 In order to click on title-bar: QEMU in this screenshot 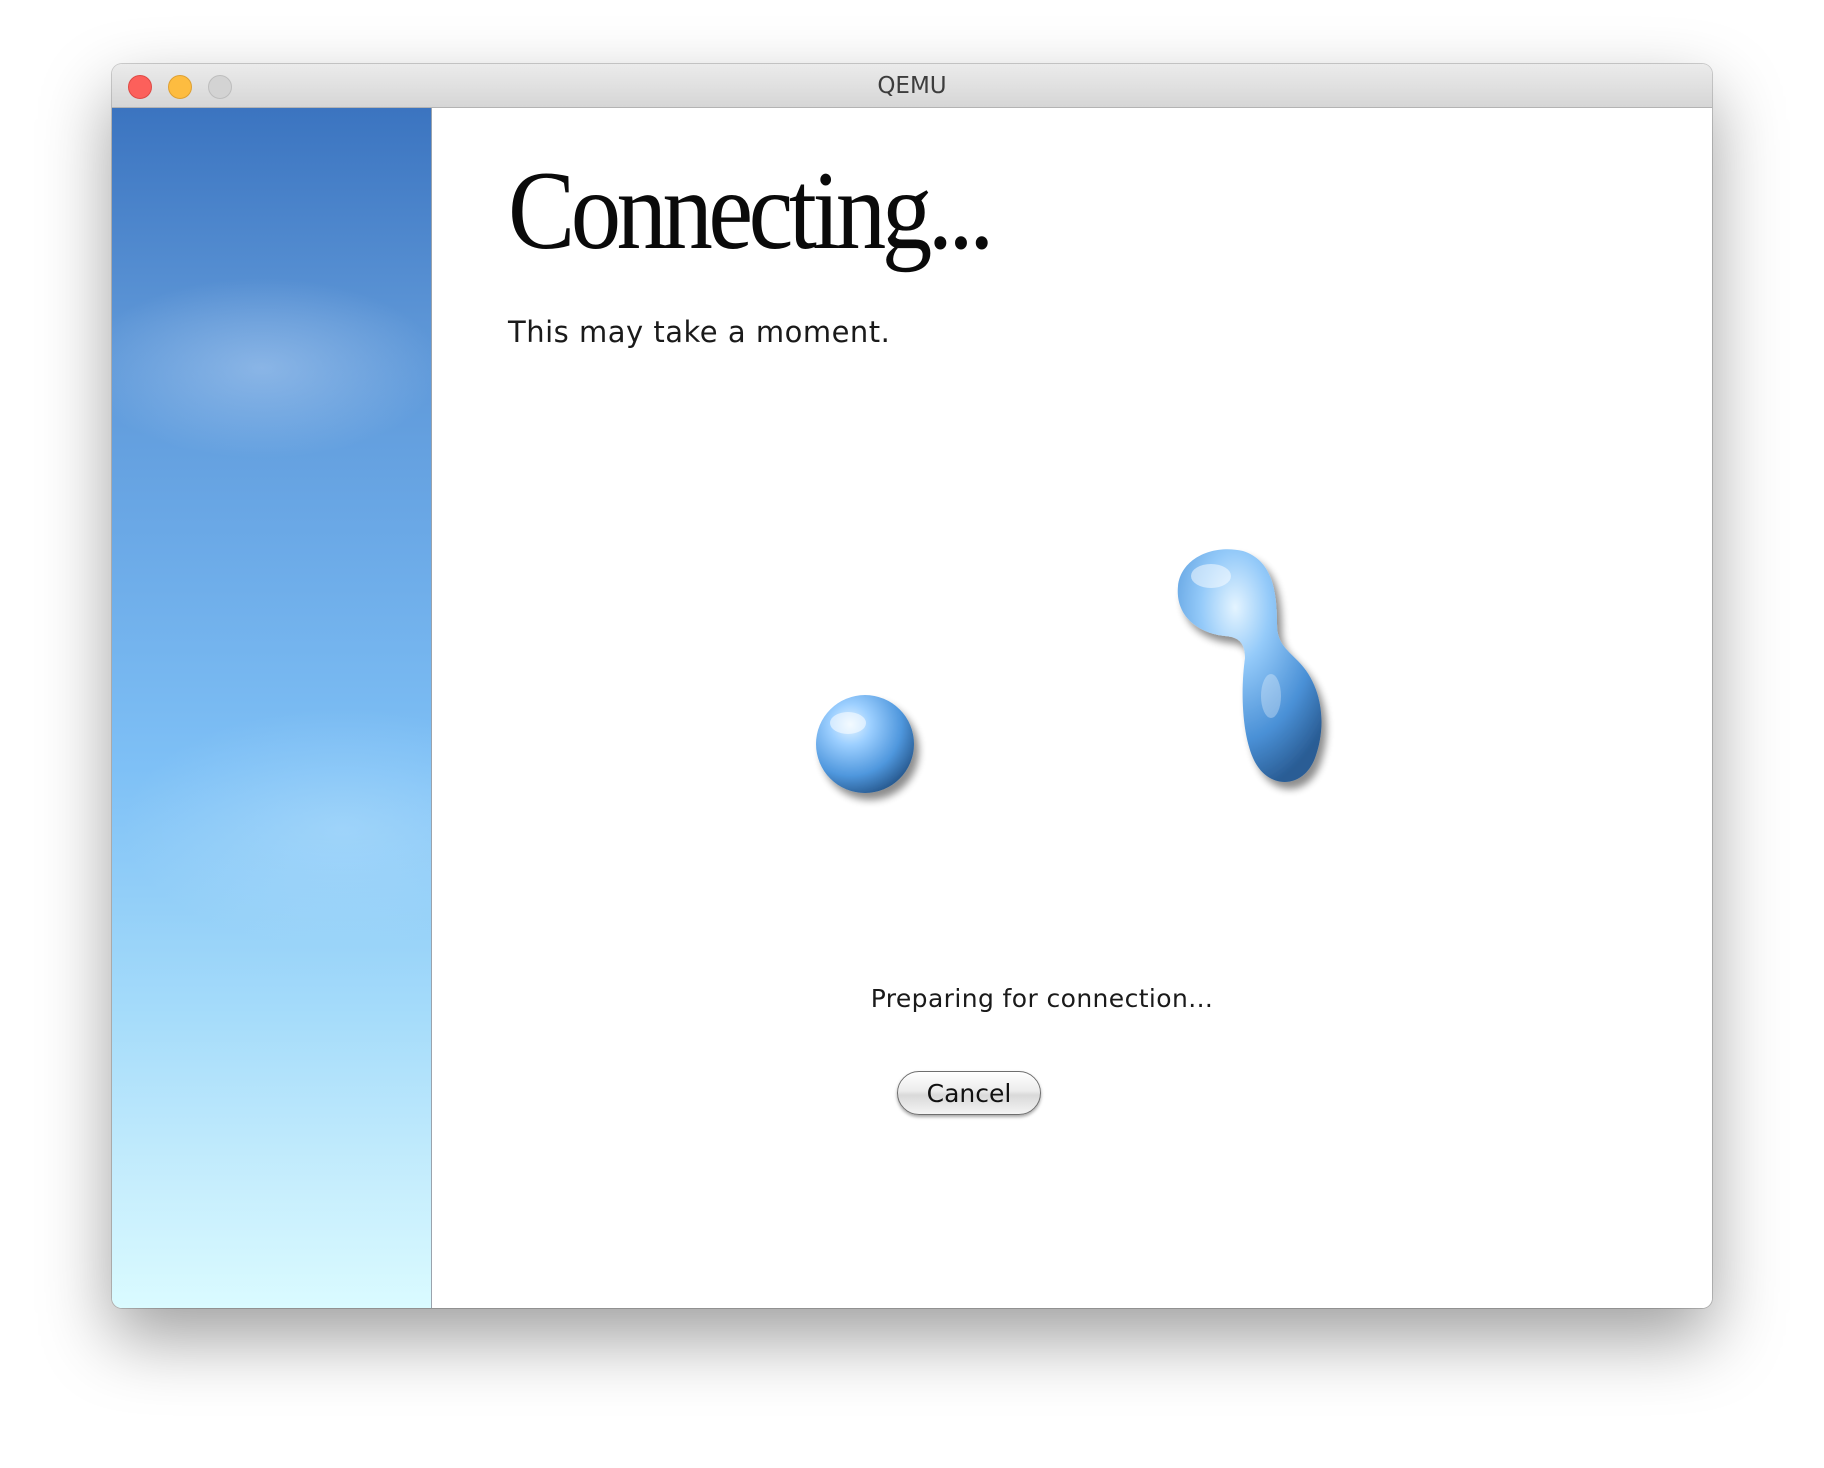, I will do `click(912, 86)`.